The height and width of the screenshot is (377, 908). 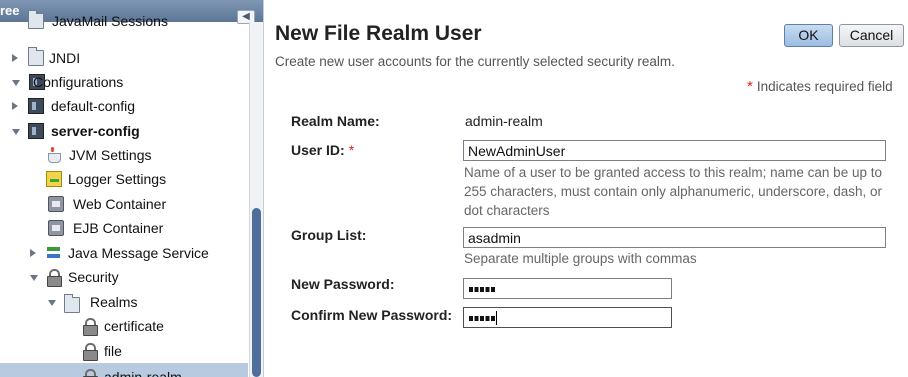 I want to click on required-field-note: * Indicates required field, so click(x=820, y=86).